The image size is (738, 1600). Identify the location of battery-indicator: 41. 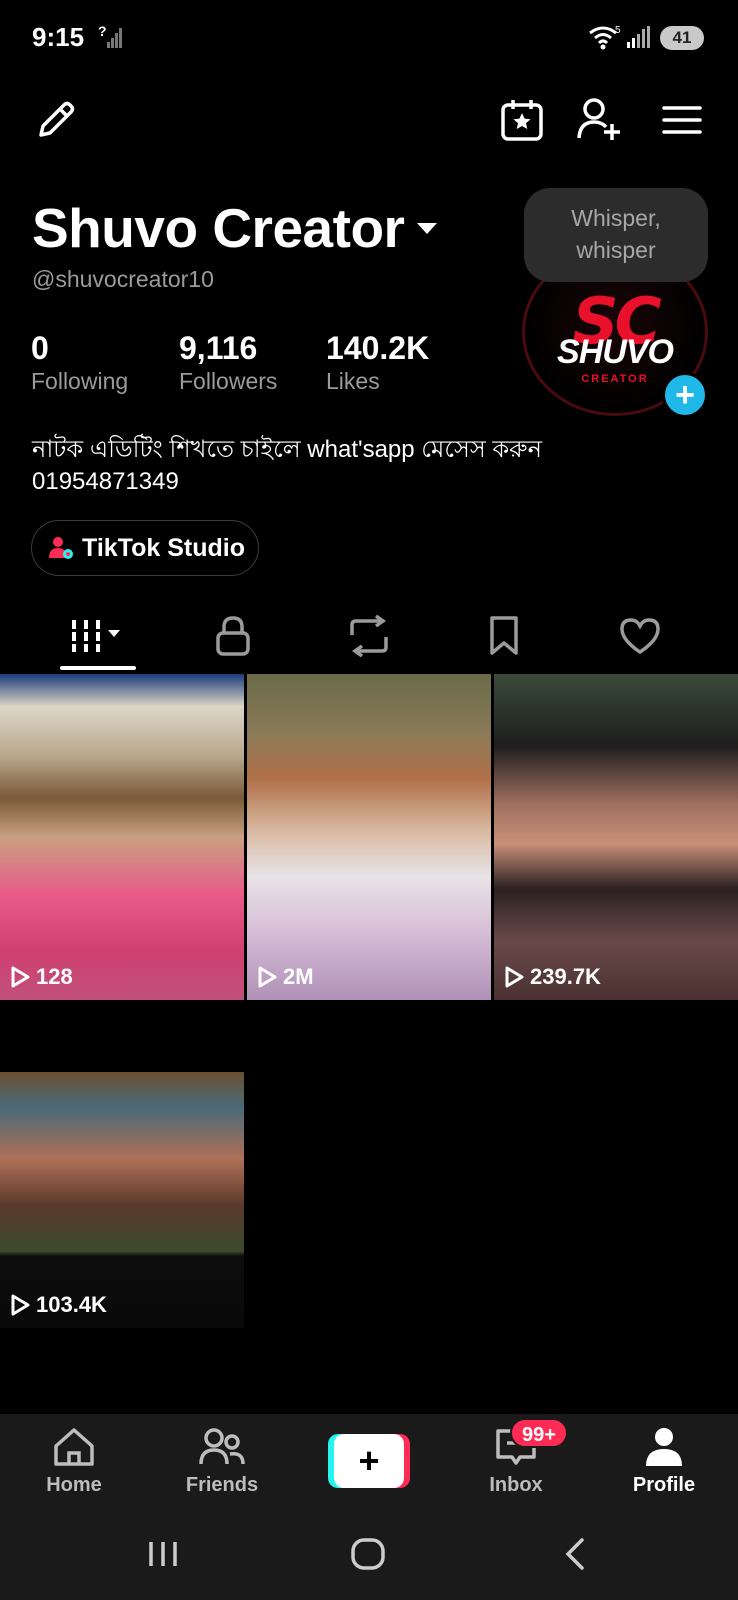
(682, 38).